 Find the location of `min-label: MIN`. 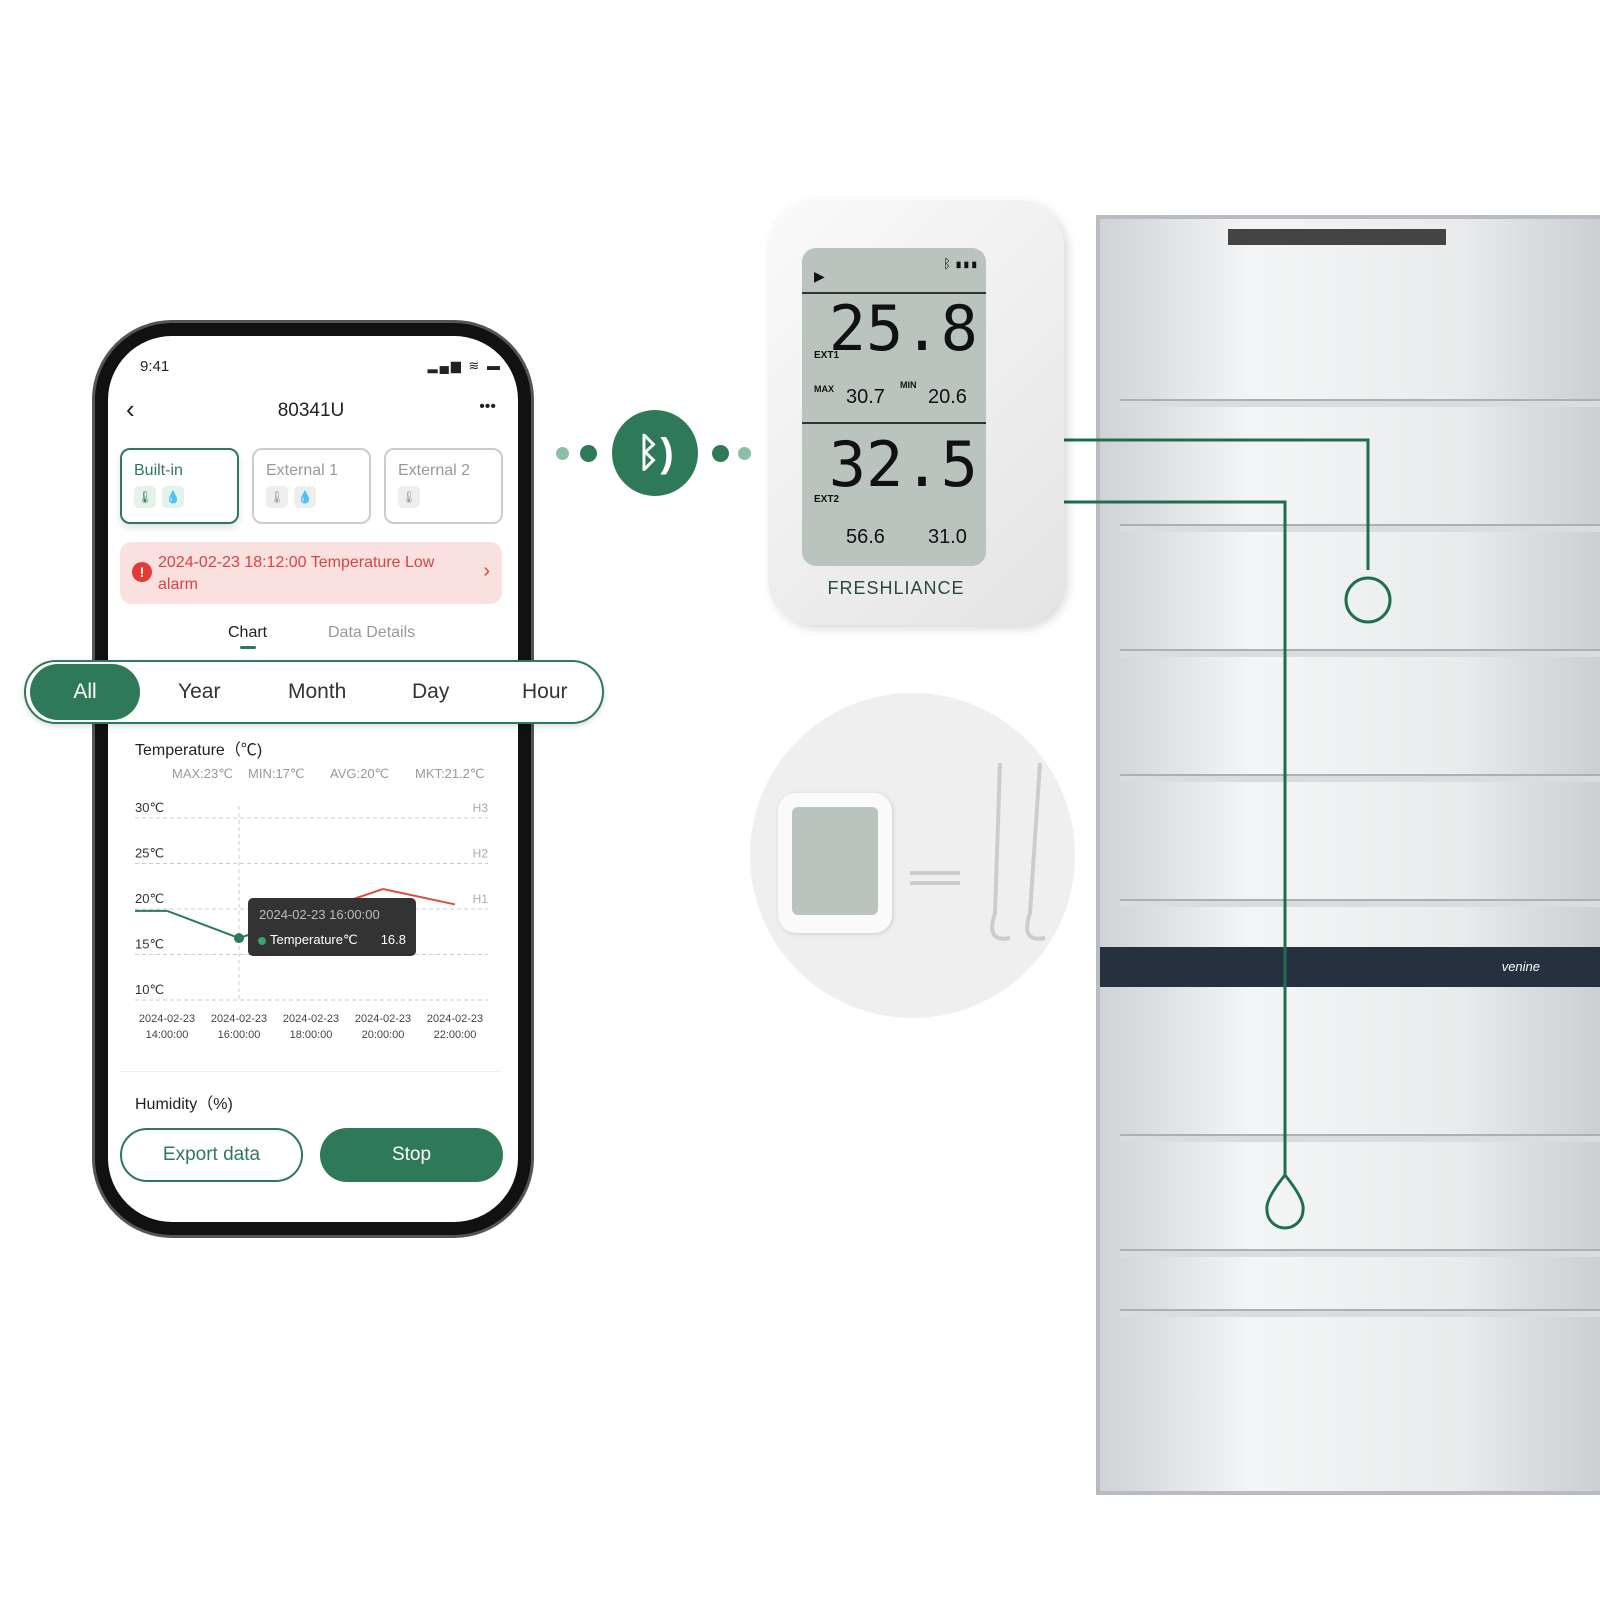

min-label: MIN is located at coordinates (908, 385).